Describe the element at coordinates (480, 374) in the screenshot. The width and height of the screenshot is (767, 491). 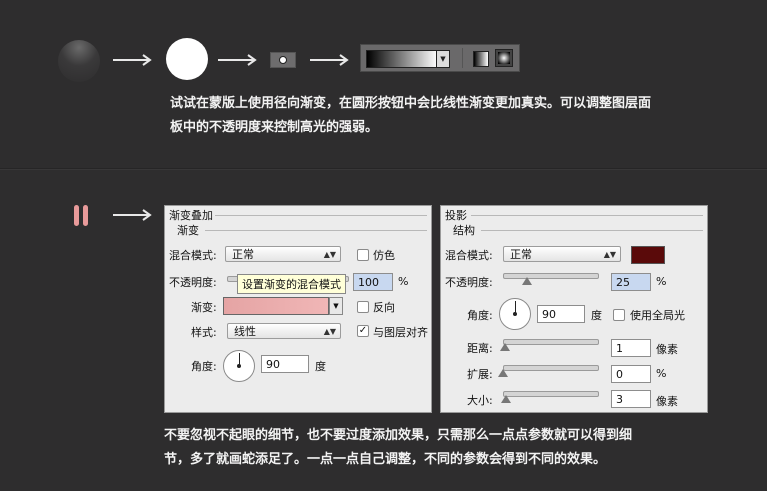
I see `spread-label: 扩展:` at that location.